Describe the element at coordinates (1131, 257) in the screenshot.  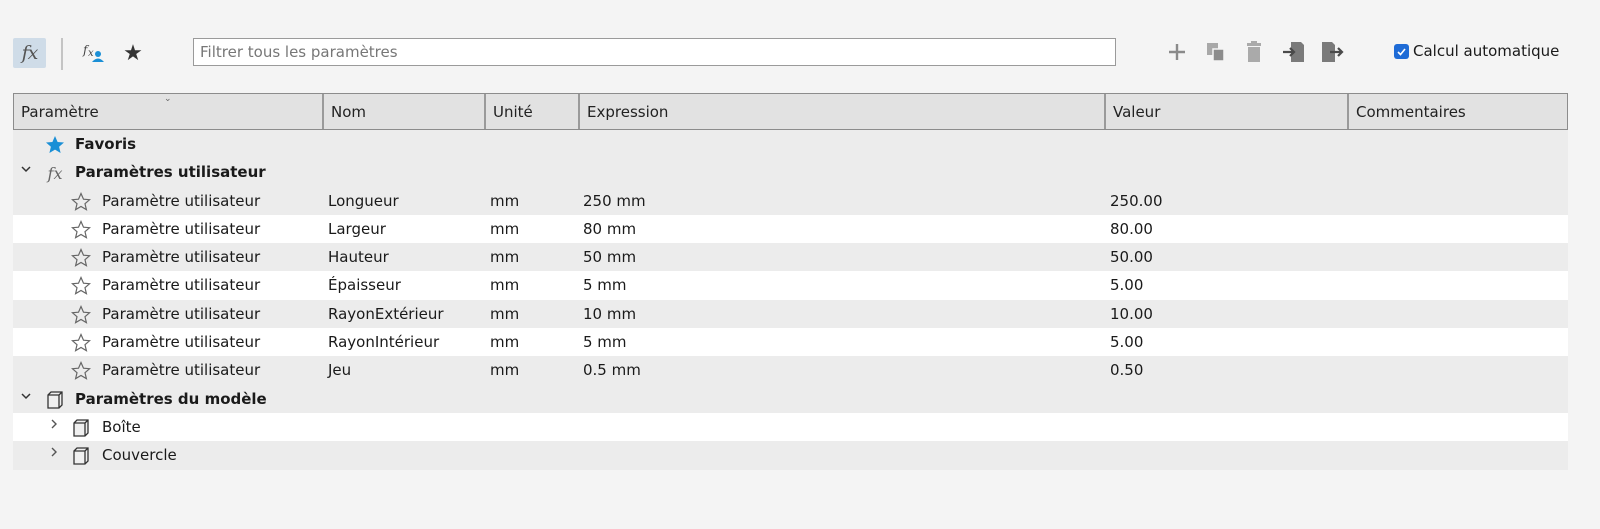
I see `param-value-cell: 50.00` at that location.